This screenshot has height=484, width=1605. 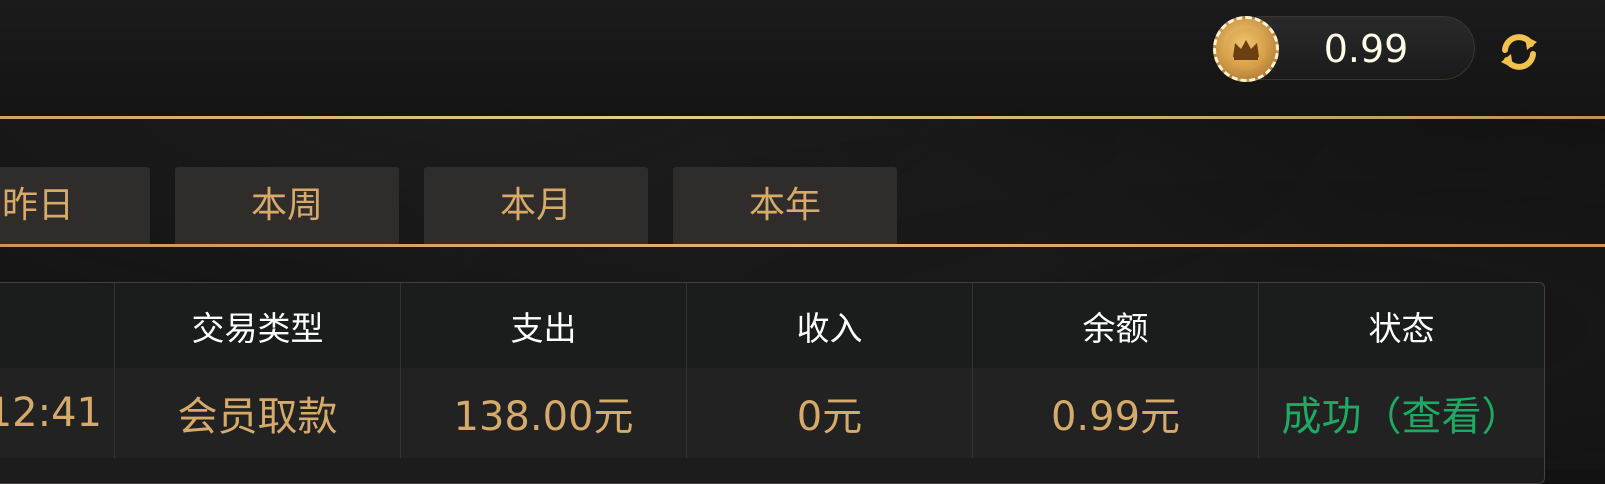 What do you see at coordinates (1519, 52) in the screenshot?
I see `refresh-icon` at bounding box center [1519, 52].